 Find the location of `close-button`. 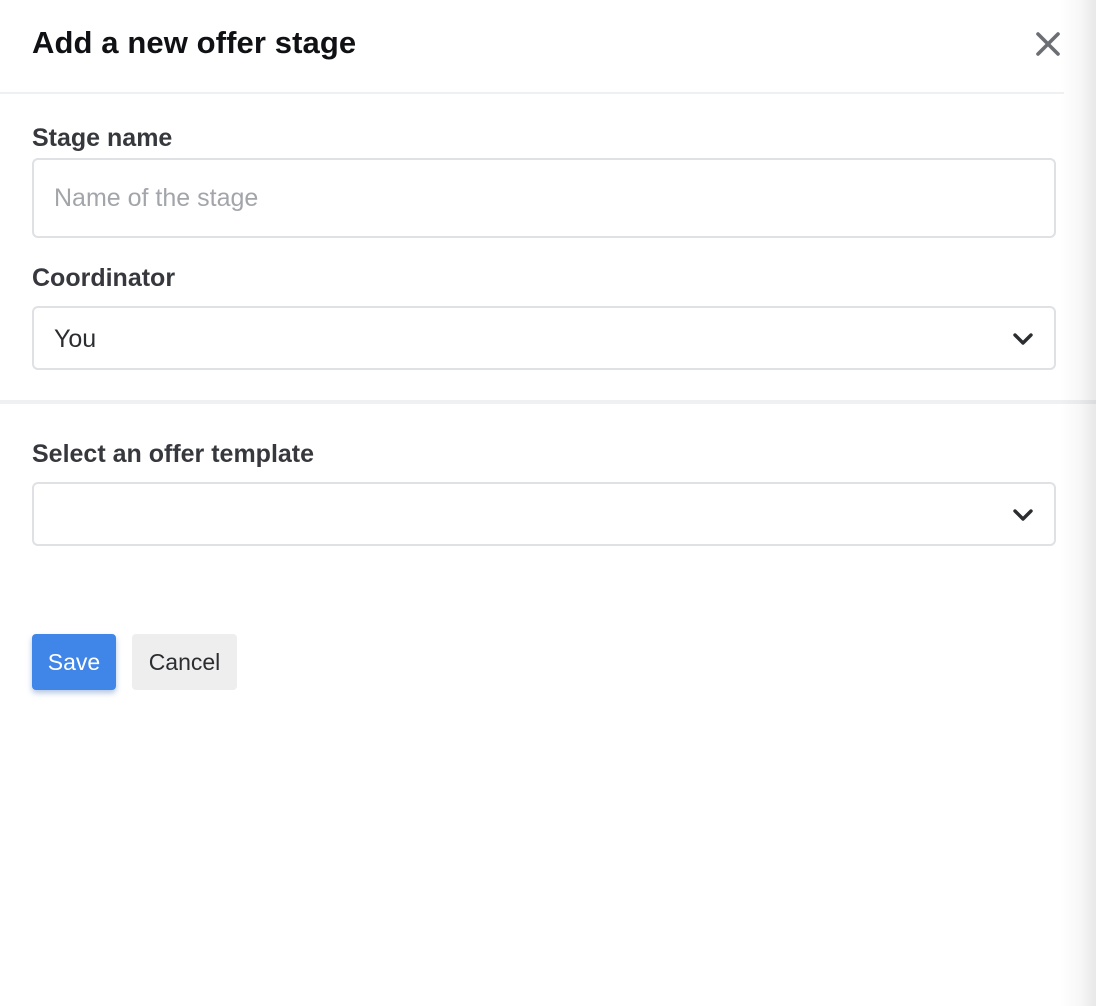

close-button is located at coordinates (1048, 44).